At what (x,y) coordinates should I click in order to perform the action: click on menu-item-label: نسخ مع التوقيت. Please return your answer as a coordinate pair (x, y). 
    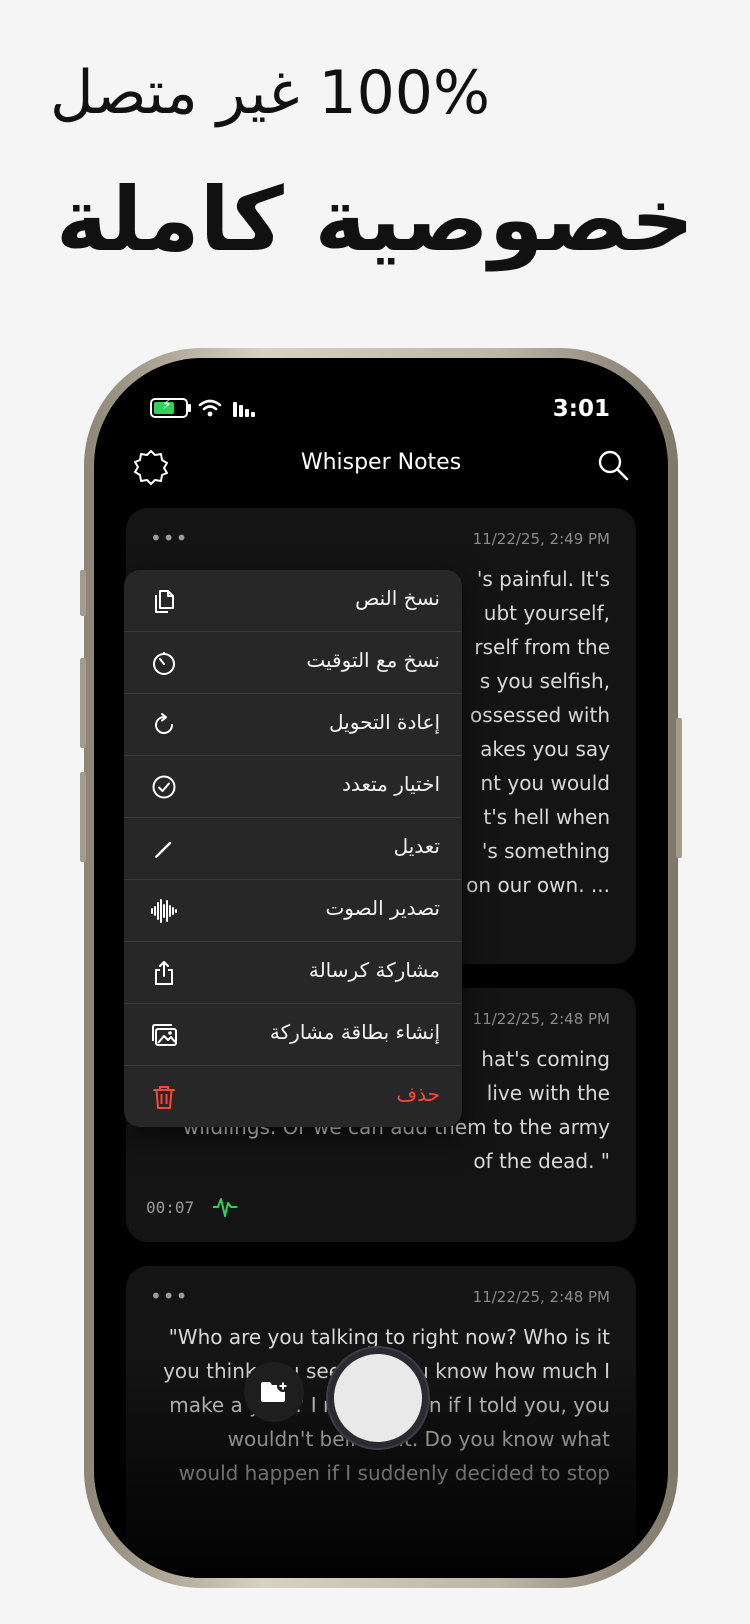
    Looking at the image, I should click on (373, 660).